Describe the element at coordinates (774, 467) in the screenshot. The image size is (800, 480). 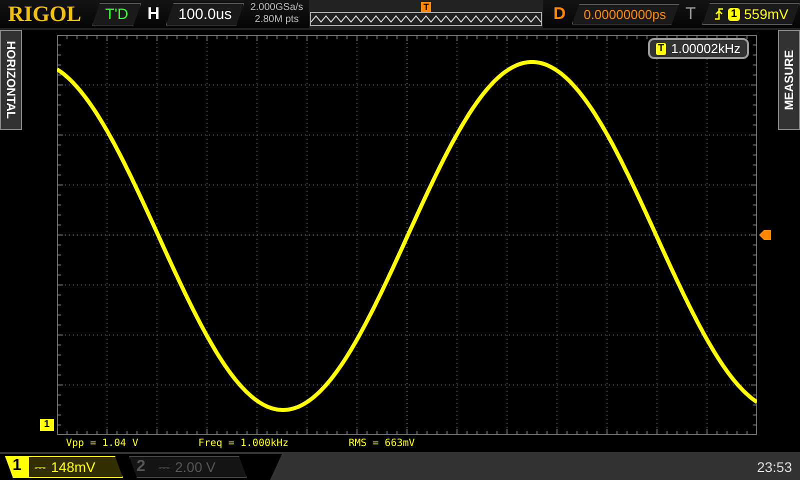
I see `clock-time: 23:53` at that location.